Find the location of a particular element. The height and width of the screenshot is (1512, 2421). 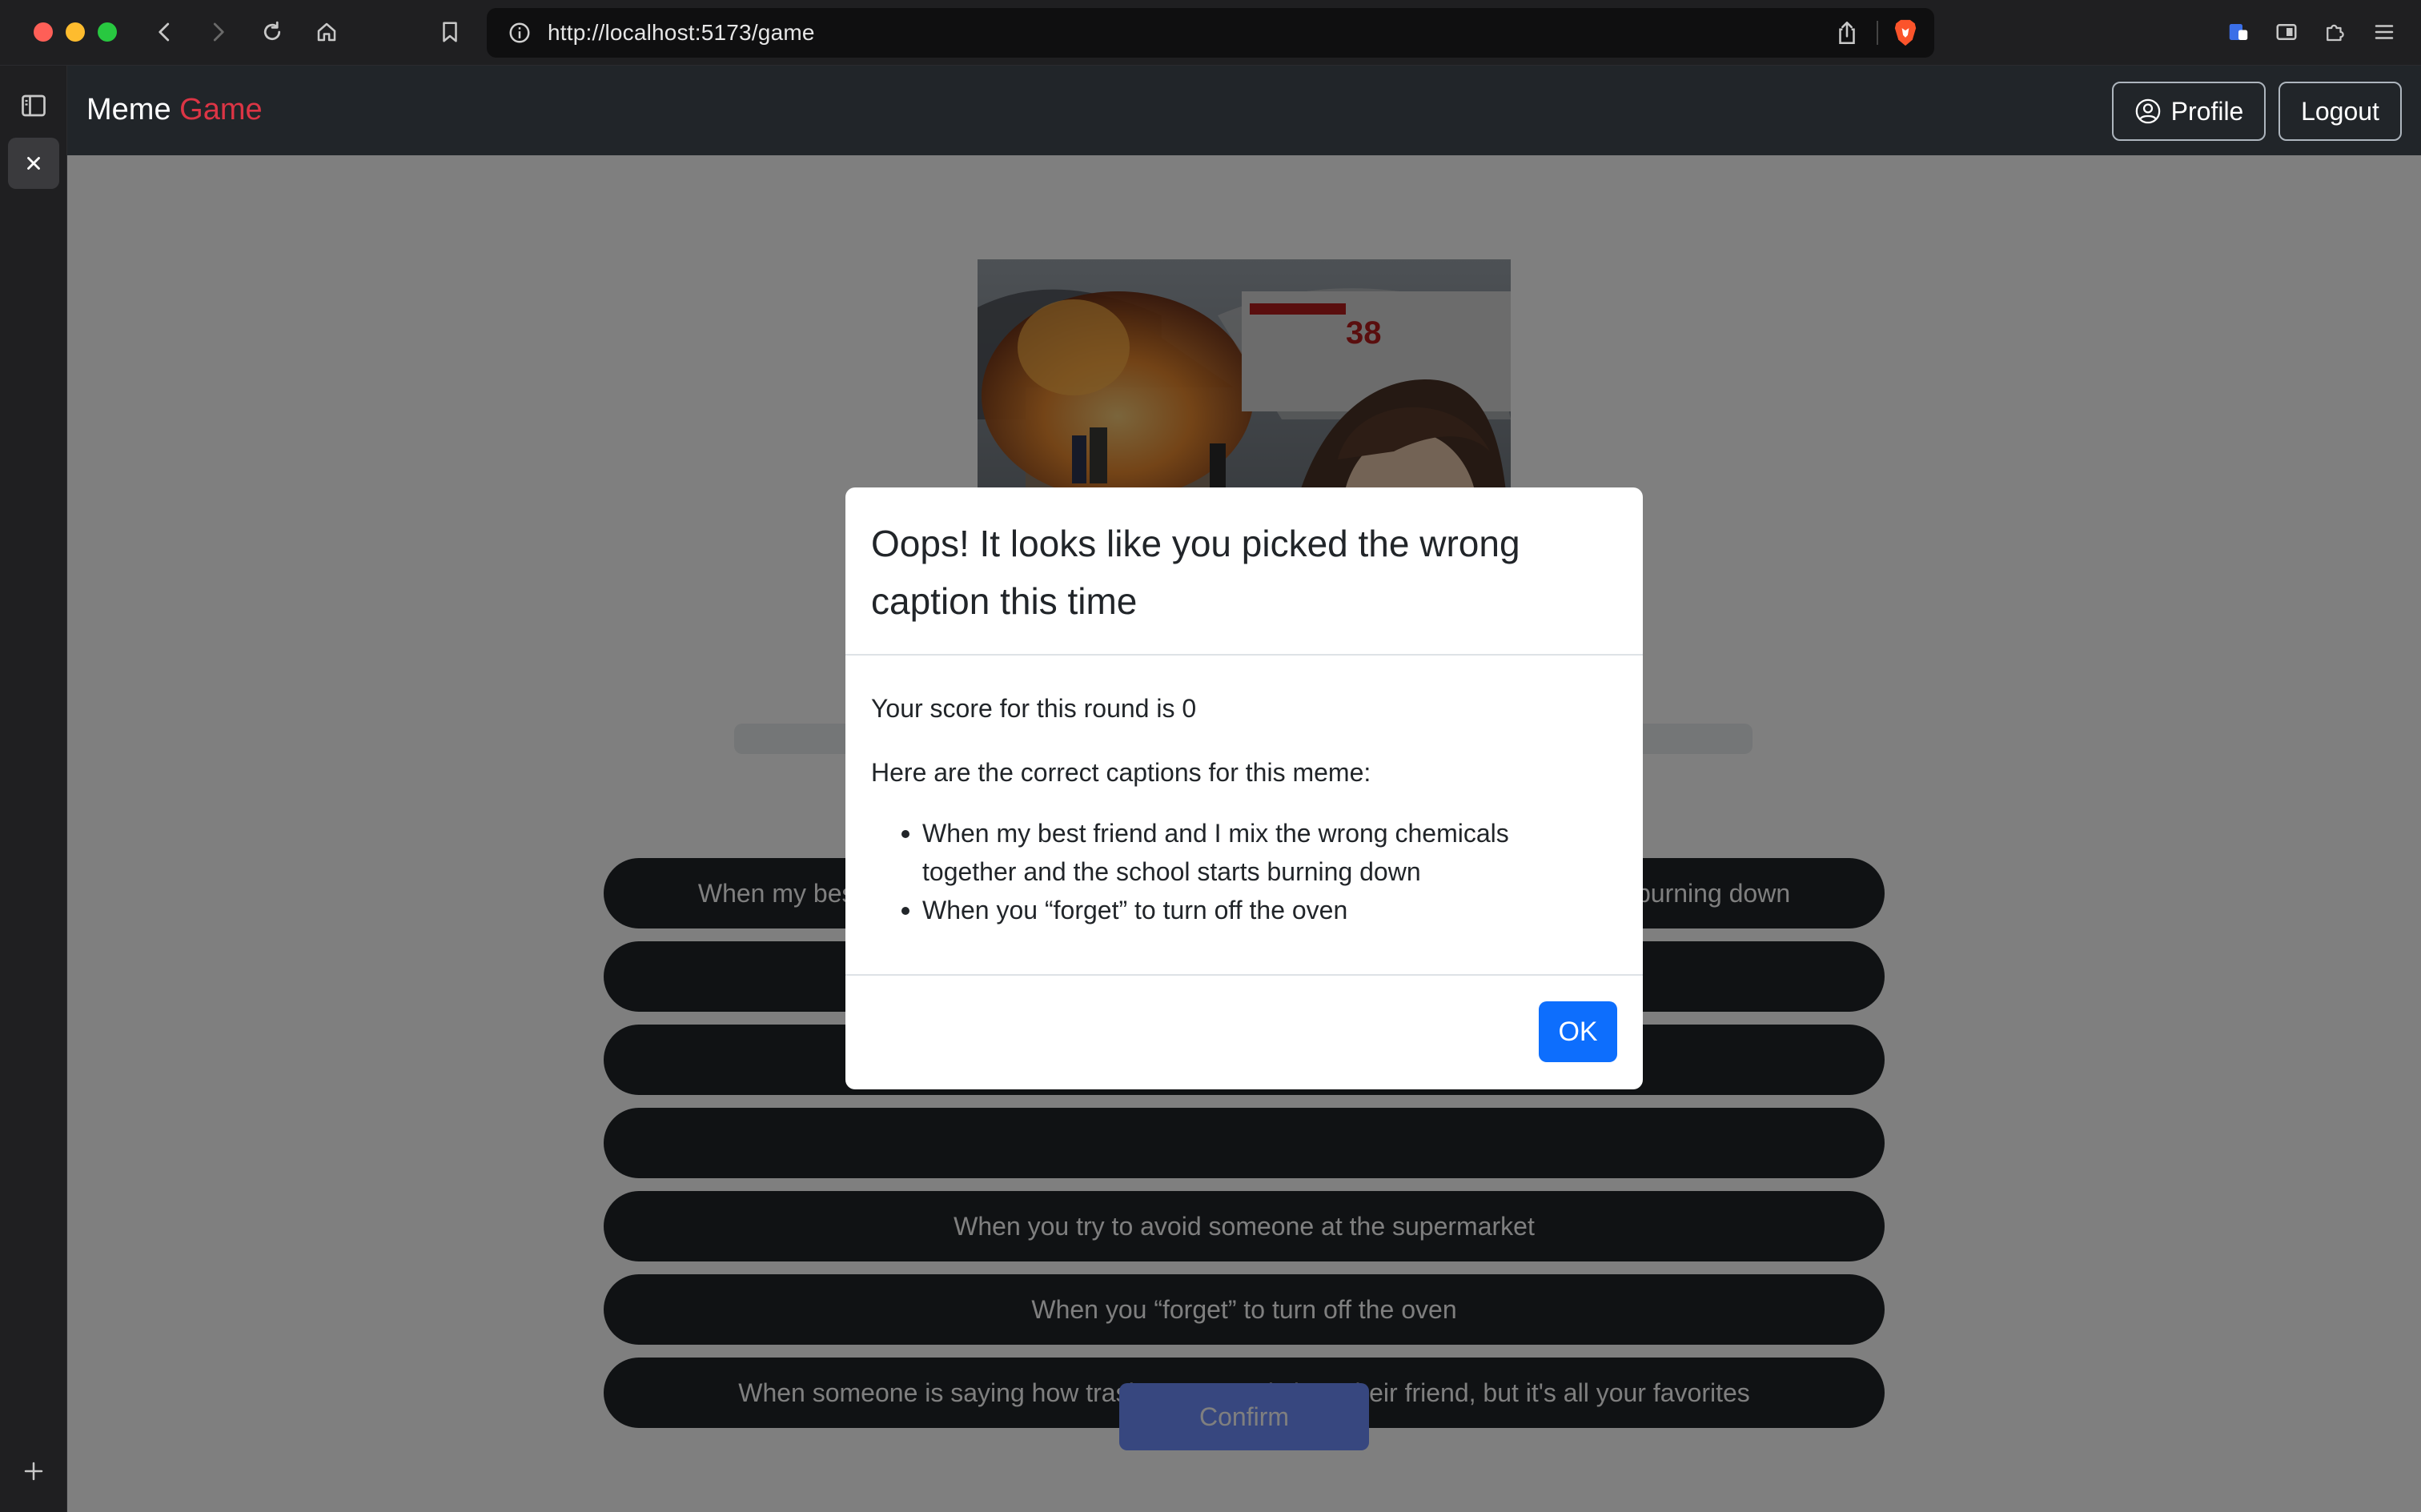

vpn-extension-button is located at coordinates (2239, 32).